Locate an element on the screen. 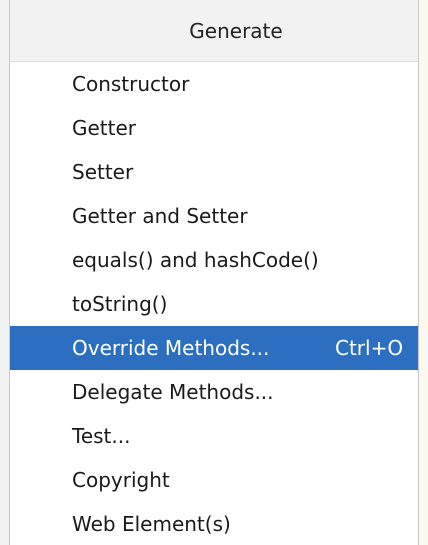  menu-item-getter-and-setter: Getter and Setter is located at coordinates (214, 216).